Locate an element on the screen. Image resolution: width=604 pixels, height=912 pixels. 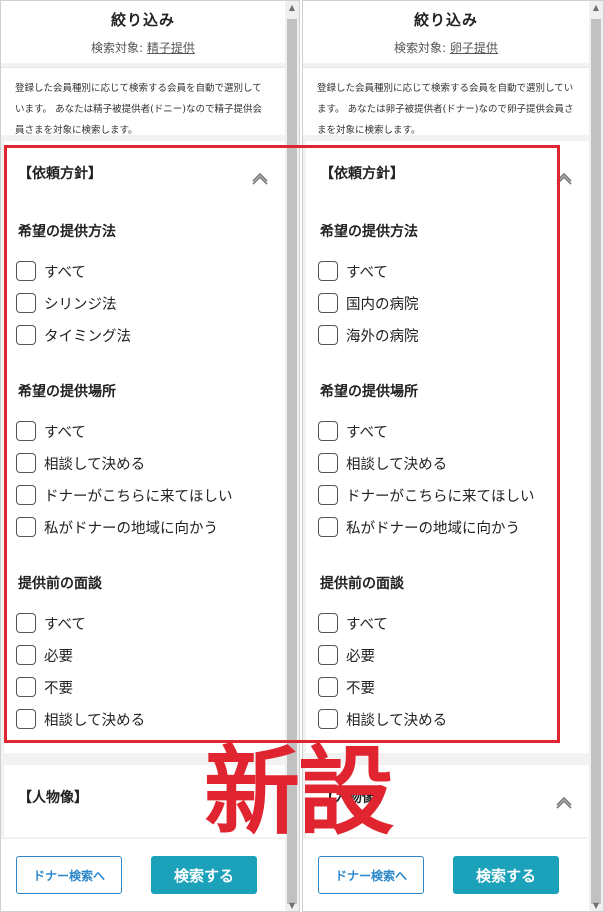
policy-section-label: 【依頼方針】 is located at coordinates (60, 174).